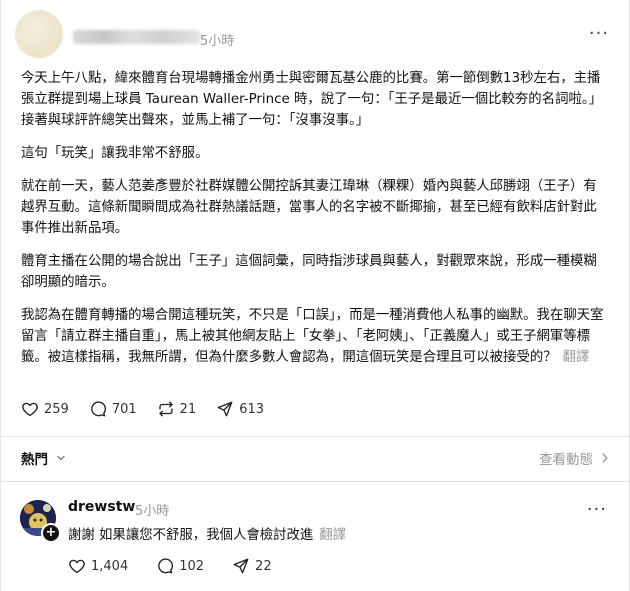 This screenshot has width=630, height=591. I want to click on post-timestamp: 5小時, so click(217, 41).